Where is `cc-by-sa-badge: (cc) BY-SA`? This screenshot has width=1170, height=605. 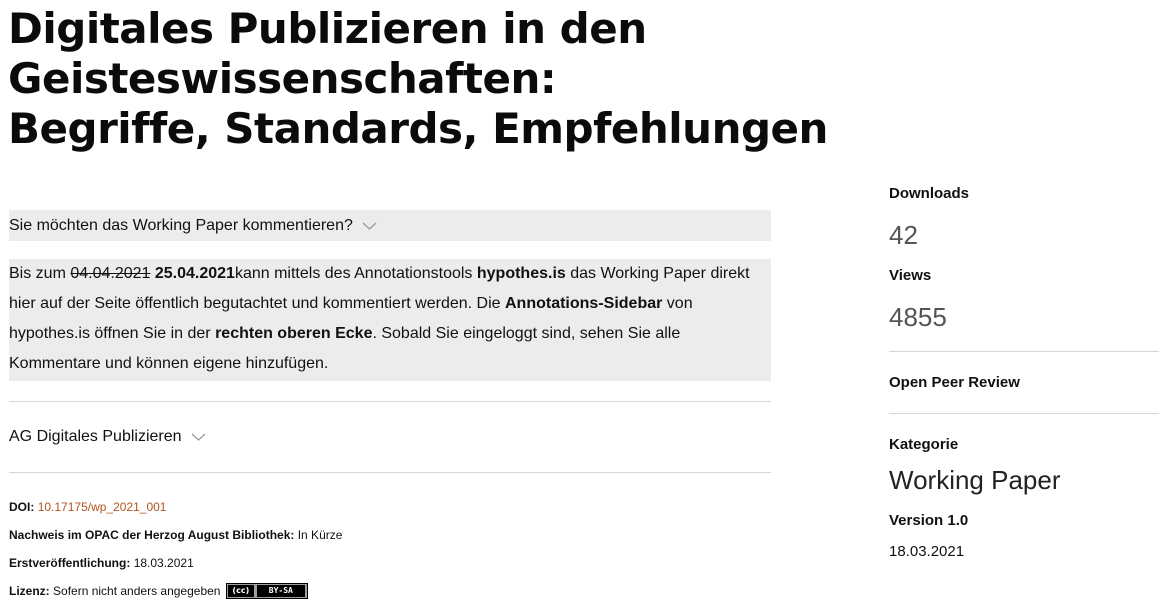
cc-by-sa-badge: (cc) BY-SA is located at coordinates (266, 590).